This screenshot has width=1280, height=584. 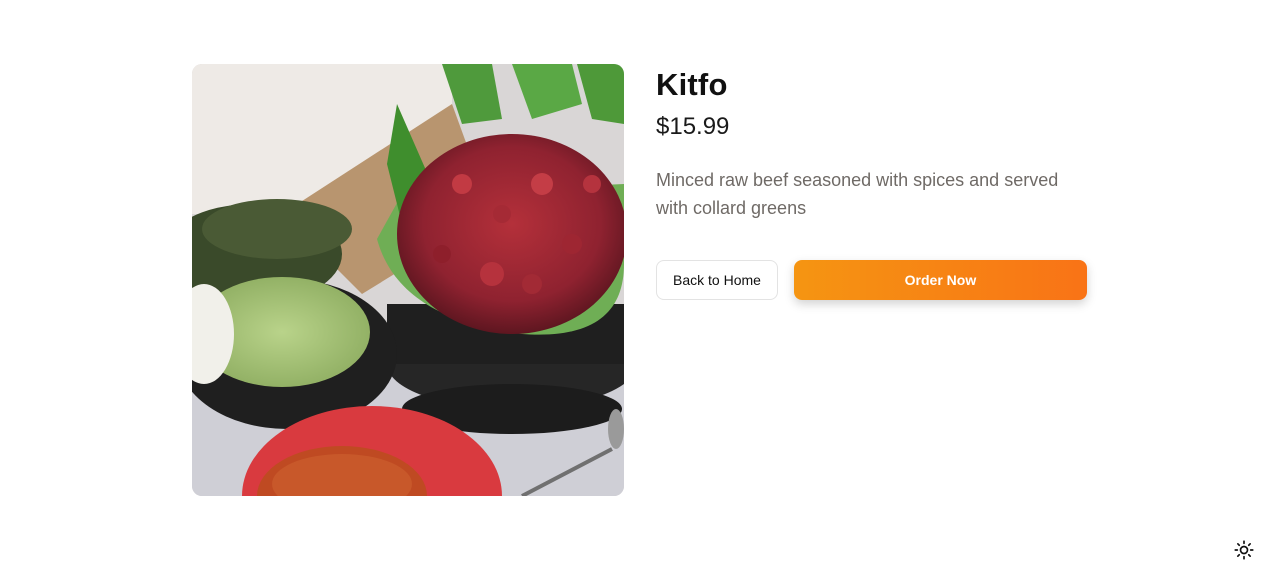 I want to click on sun-icon, so click(x=1244, y=550).